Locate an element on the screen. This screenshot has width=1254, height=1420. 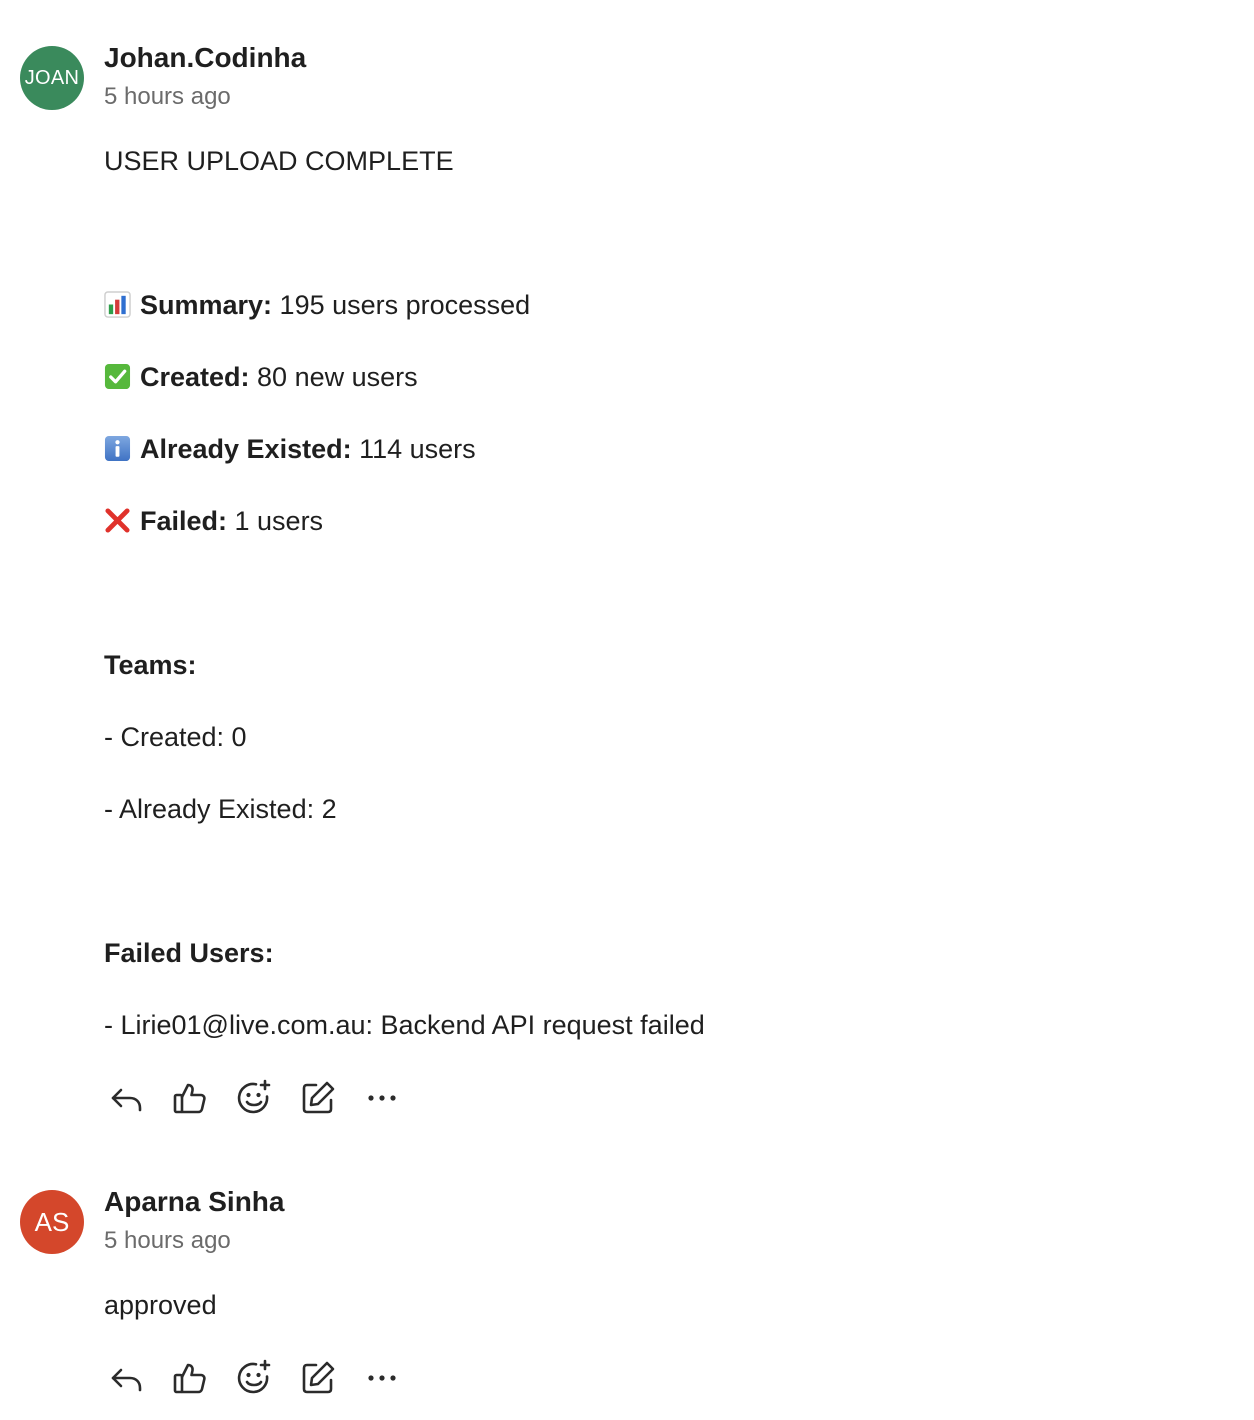
avatar: AS is located at coordinates (52, 1222).